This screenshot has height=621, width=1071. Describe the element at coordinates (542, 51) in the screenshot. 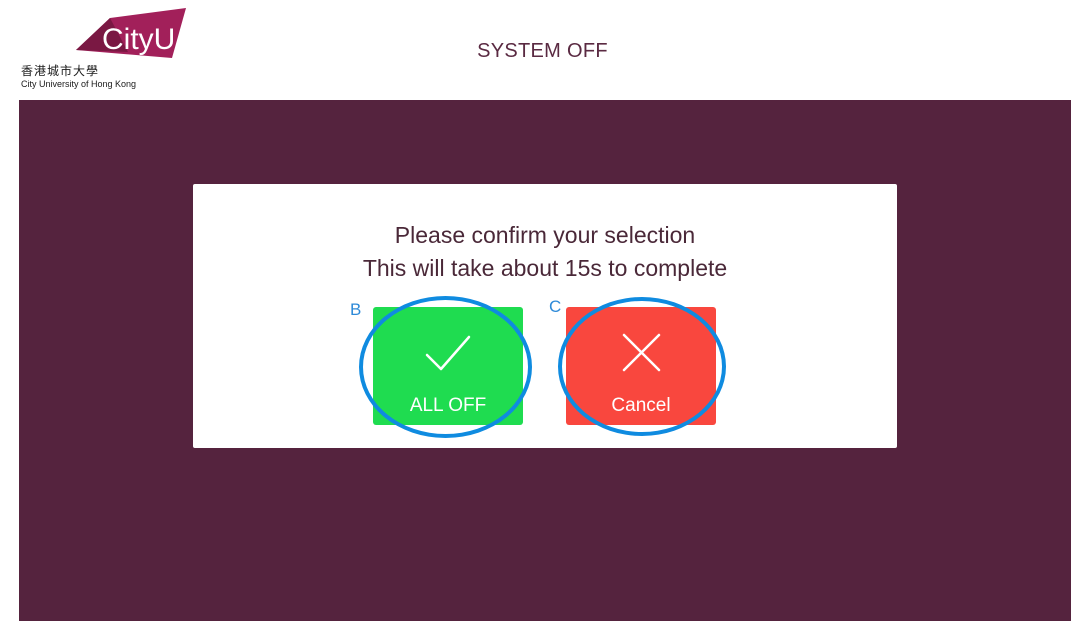

I see `page-title: SYSTEM OFF` at that location.